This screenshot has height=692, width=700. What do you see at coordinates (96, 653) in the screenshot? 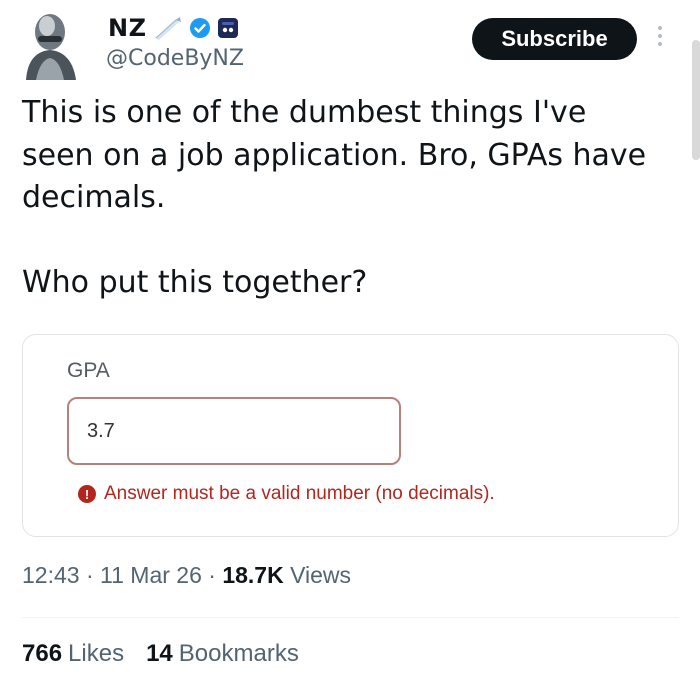
I see `likes-label: Likes` at bounding box center [96, 653].